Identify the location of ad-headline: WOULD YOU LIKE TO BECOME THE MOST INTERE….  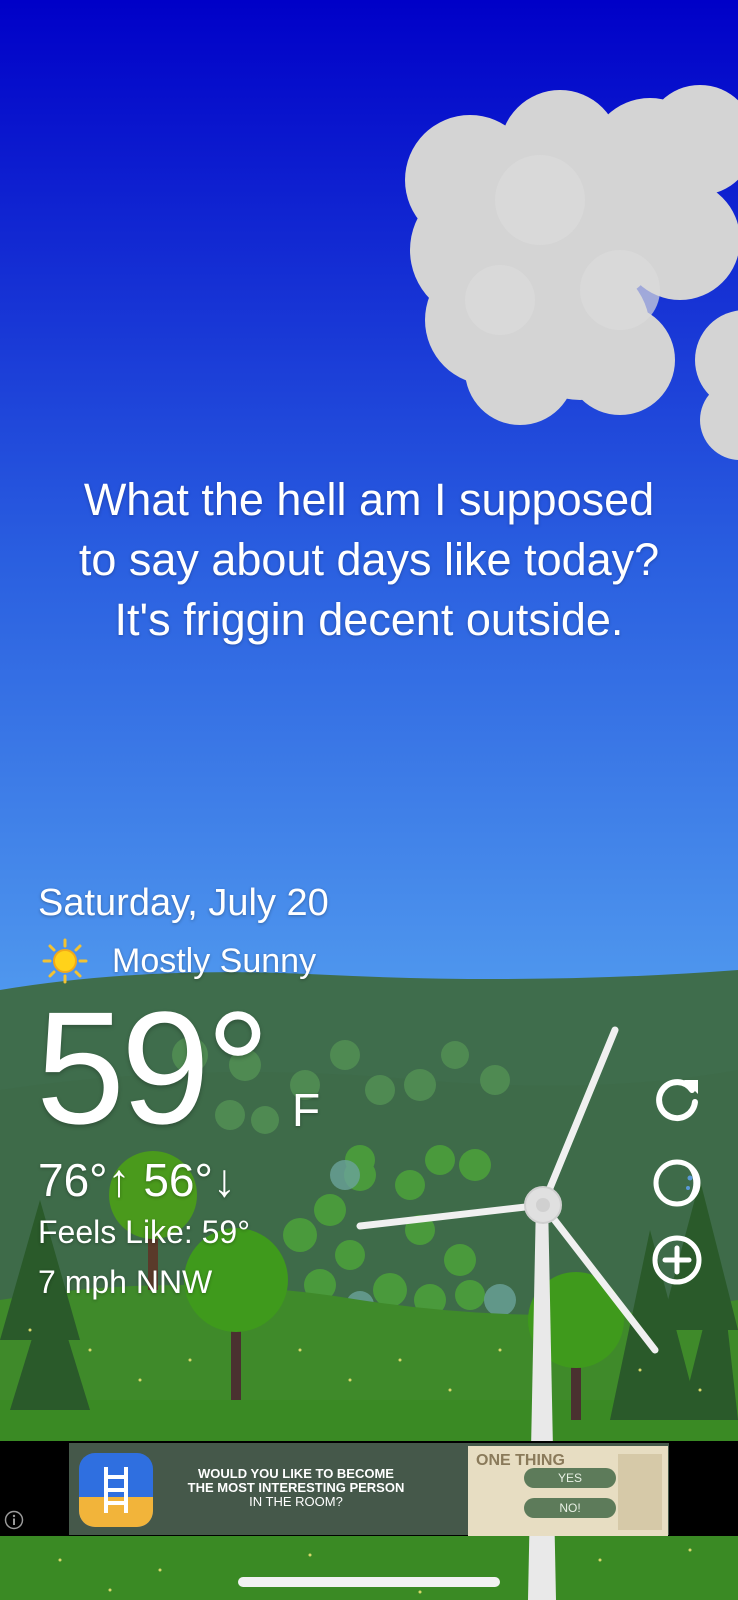
(296, 1488).